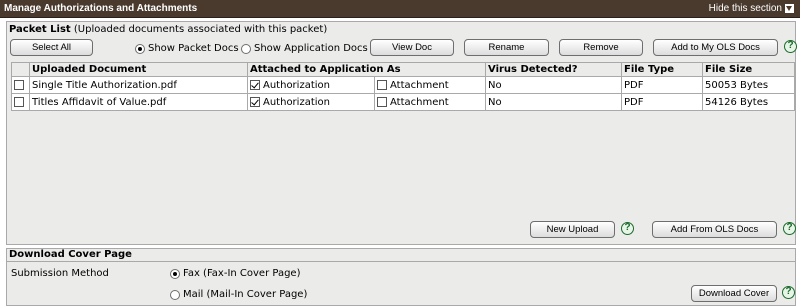 Image resolution: width=800 pixels, height=308 pixels. I want to click on show-packet-docs-radio, so click(140, 48).